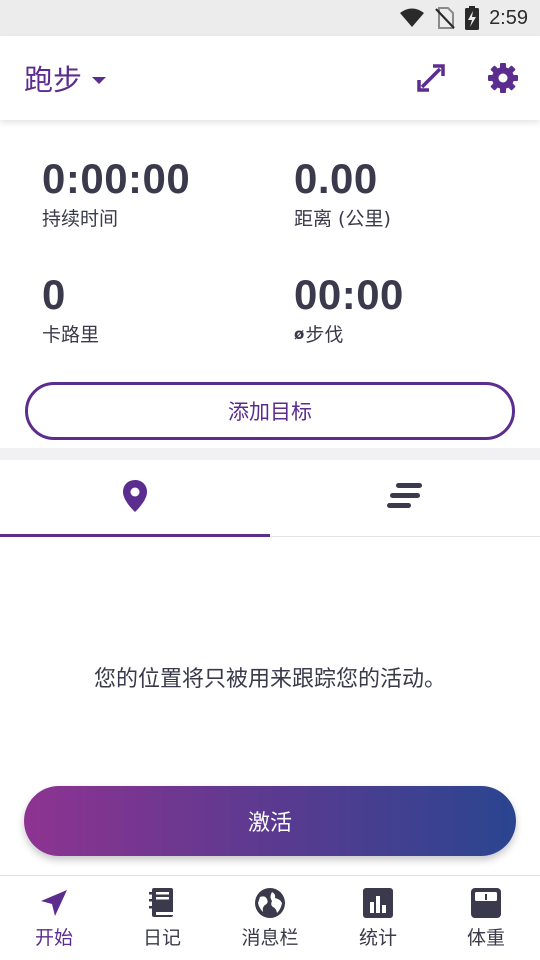 This screenshot has height=960, width=540. What do you see at coordinates (377, 937) in the screenshot?
I see `nav-statistics-label: 统计` at bounding box center [377, 937].